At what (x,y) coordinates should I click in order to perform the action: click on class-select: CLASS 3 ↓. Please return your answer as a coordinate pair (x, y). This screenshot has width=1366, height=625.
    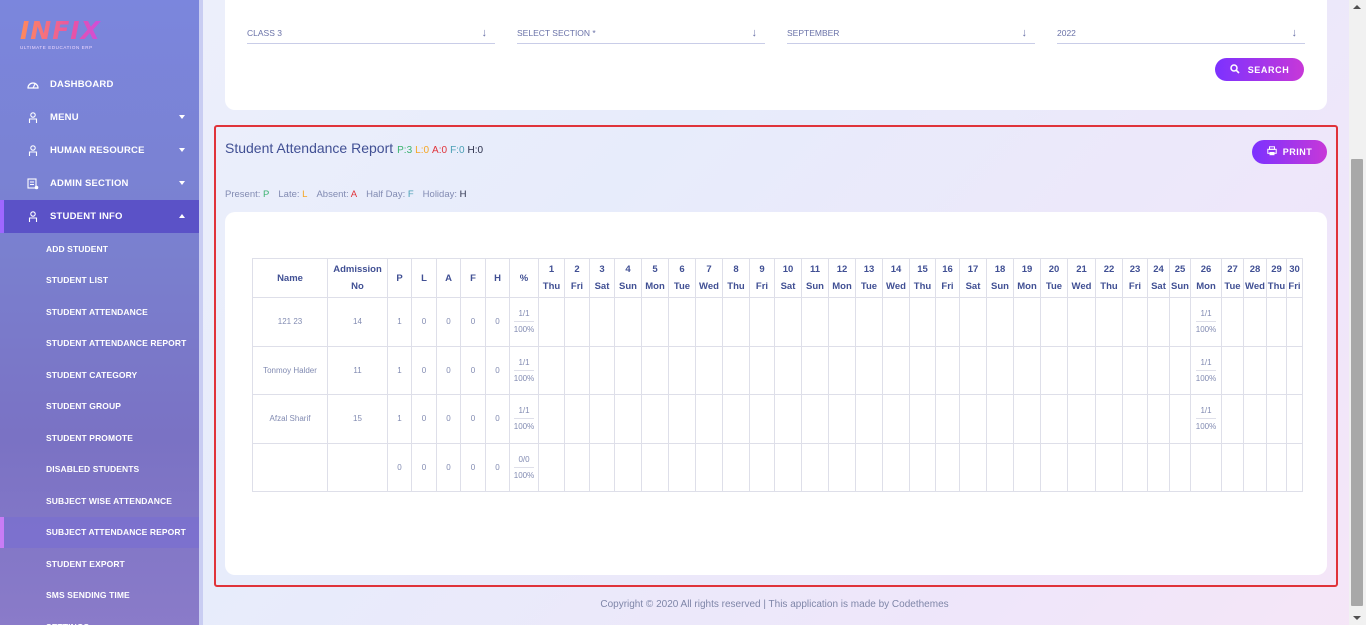
    Looking at the image, I should click on (371, 33).